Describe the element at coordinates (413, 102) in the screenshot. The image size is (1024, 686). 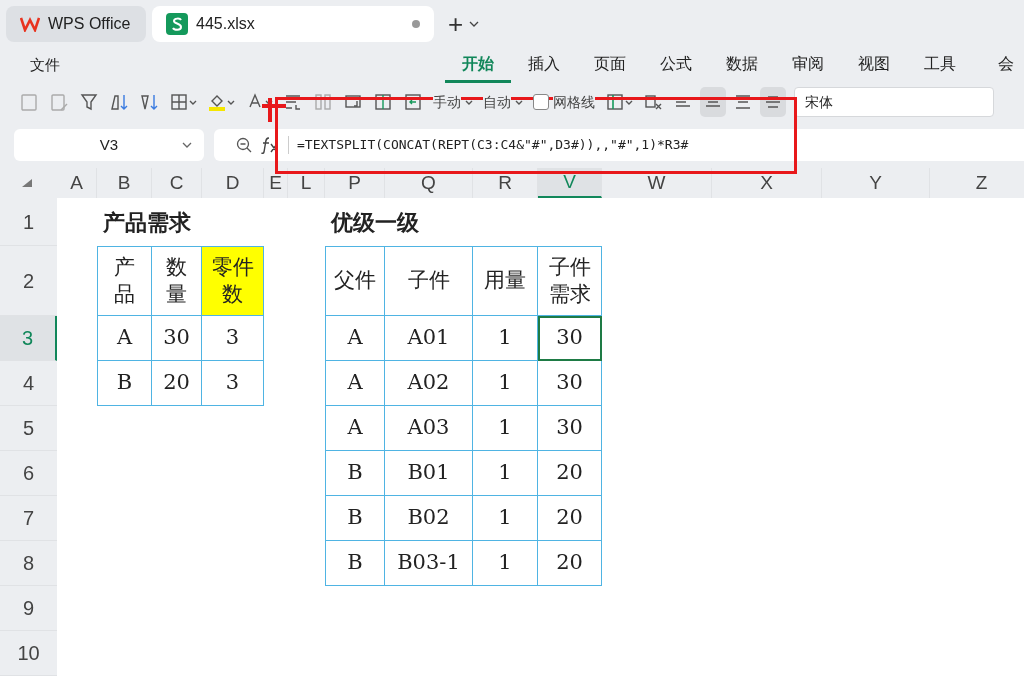
I see `fit-icon` at that location.